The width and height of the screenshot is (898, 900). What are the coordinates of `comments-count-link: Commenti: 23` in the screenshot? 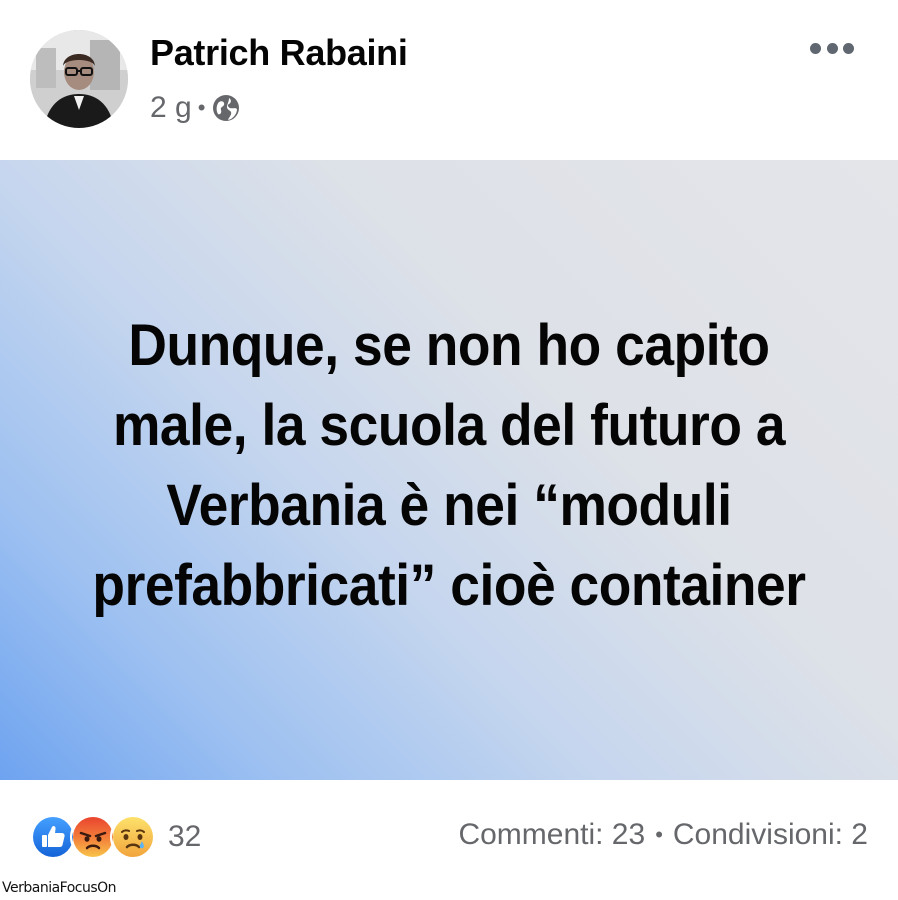 It's located at (551, 835).